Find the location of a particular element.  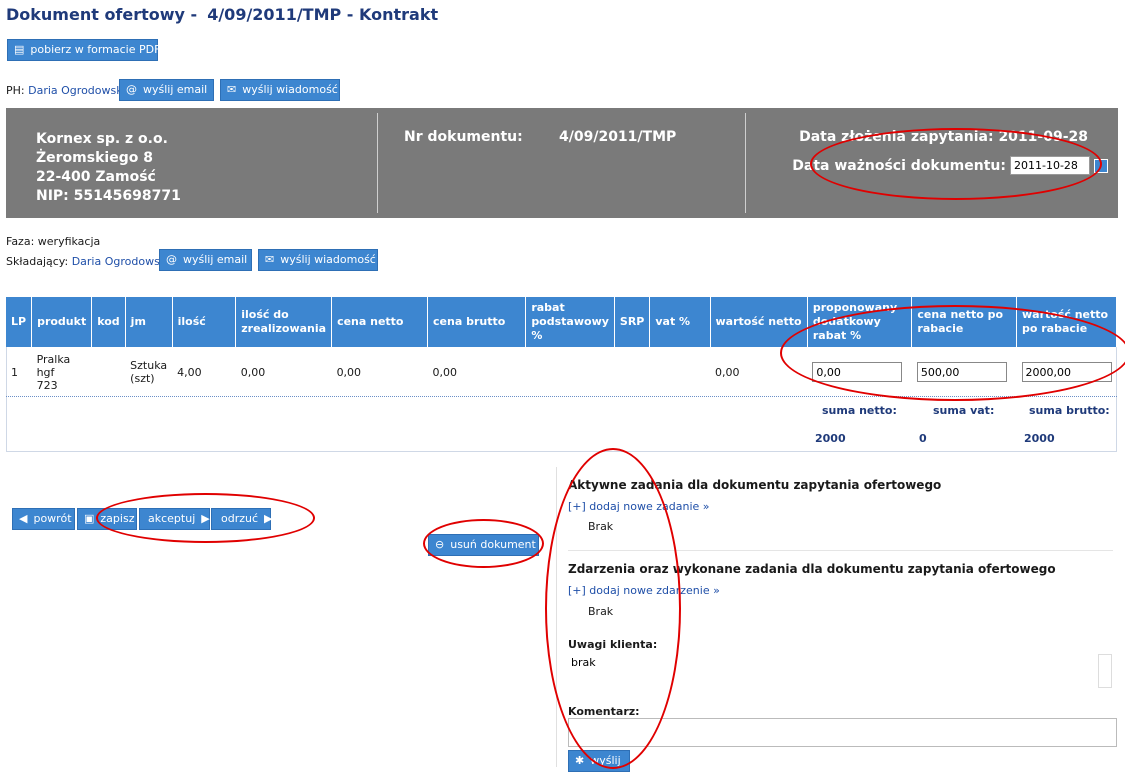

submitter-send-message-label: wyślij wiadomość is located at coordinates (328, 259).